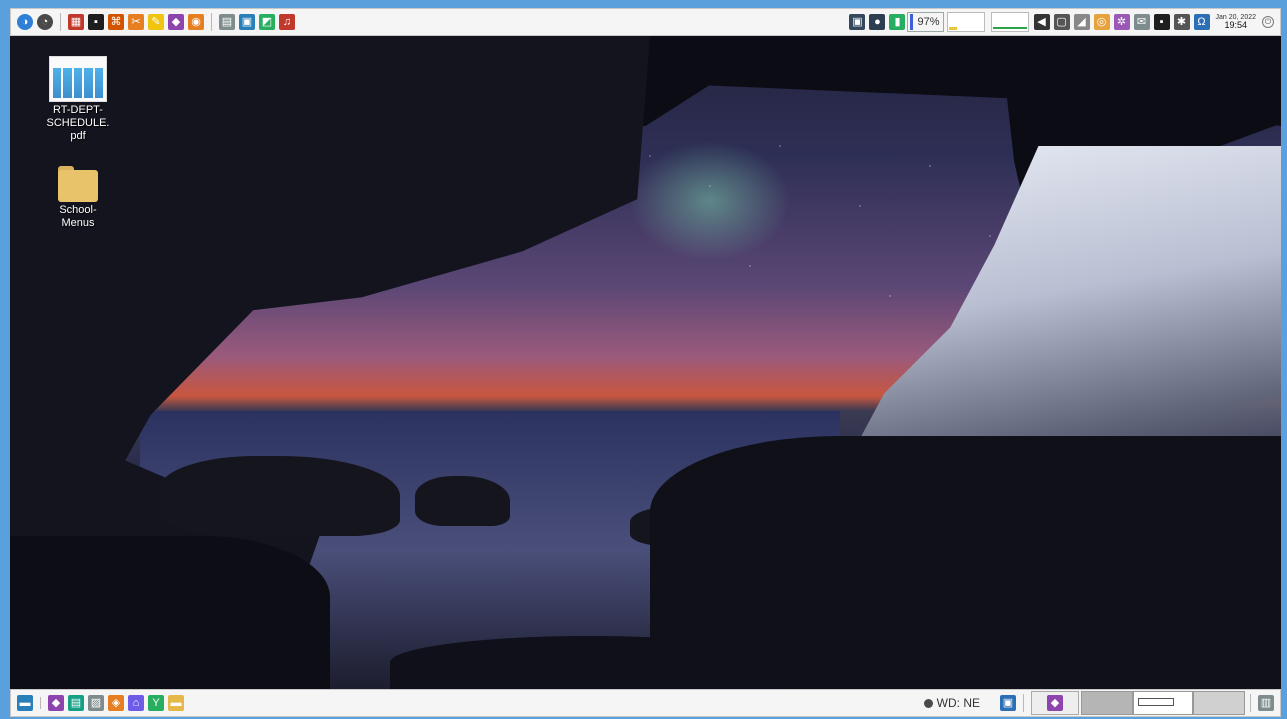  What do you see at coordinates (136, 703) in the screenshot?
I see `app-launcher-icon: ⌂` at bounding box center [136, 703].